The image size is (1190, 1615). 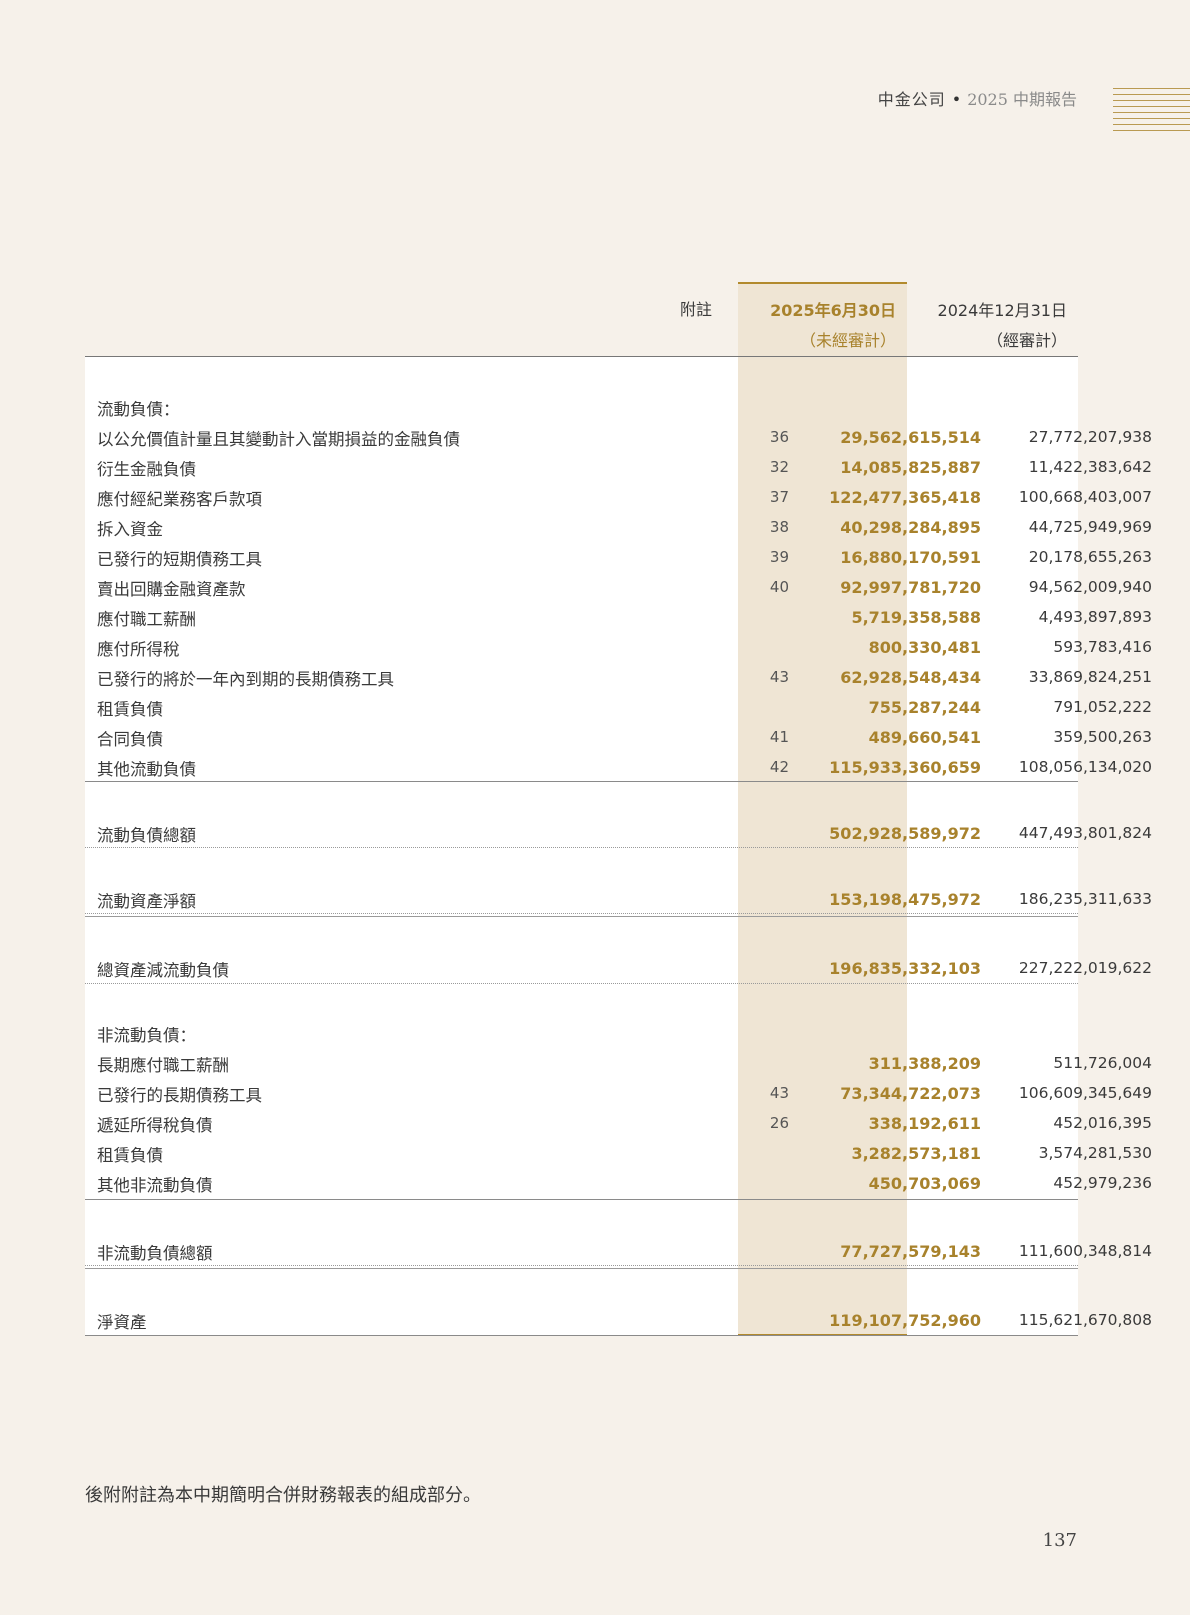 I want to click on table-row: 其他非流動負債 450,703,069 452,979,236, so click(x=618, y=1187).